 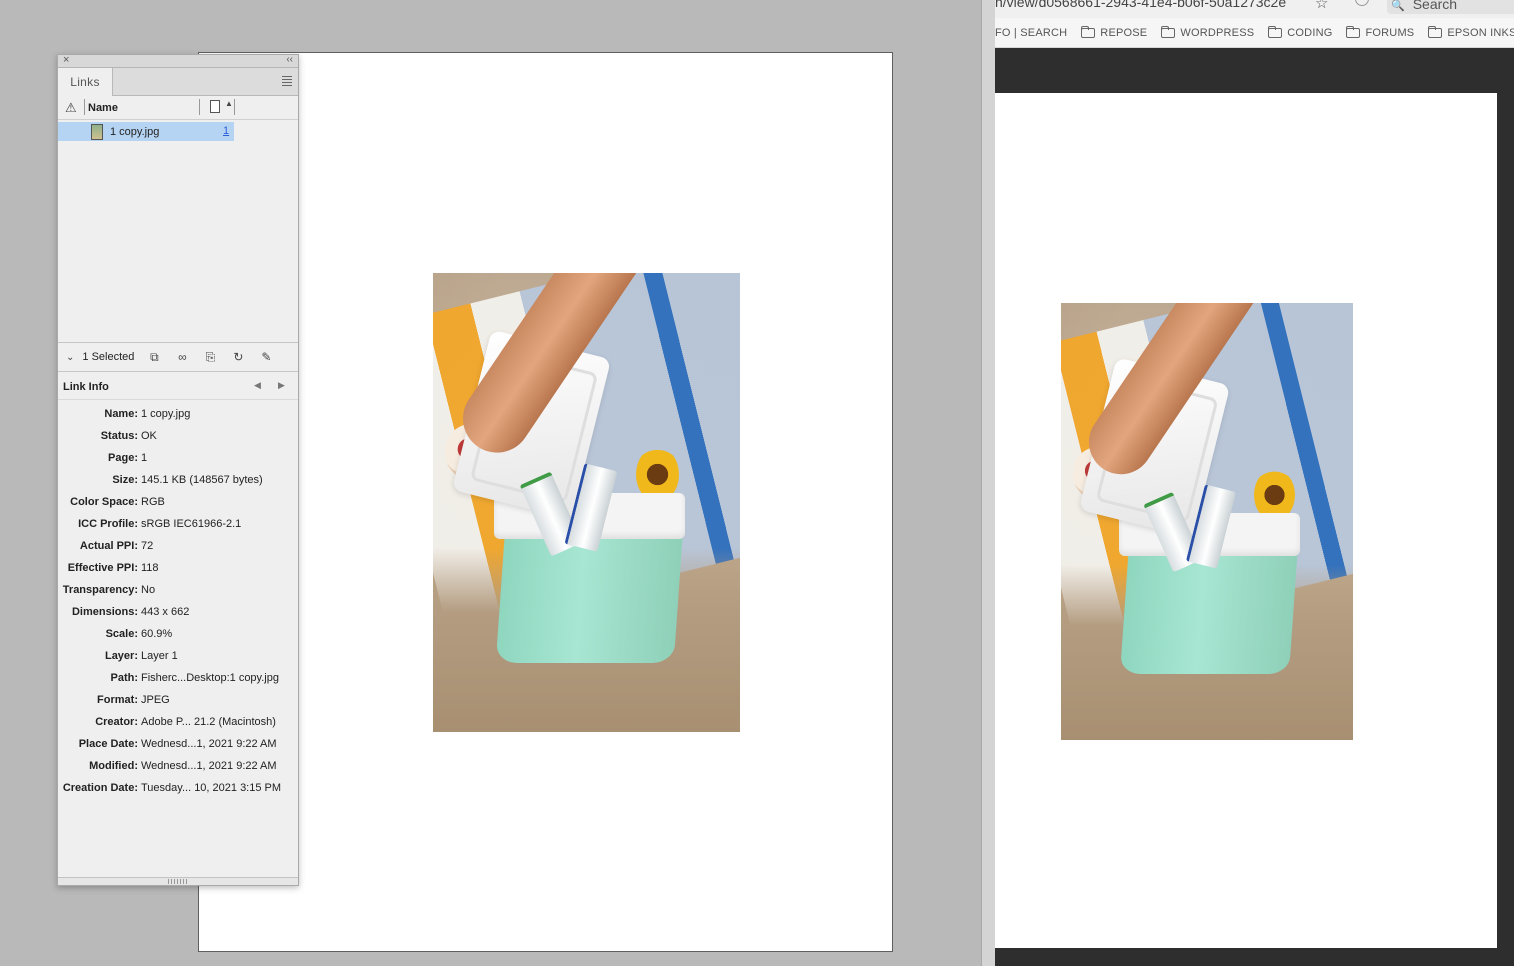 I want to click on resize-grip-icon, so click(x=178, y=881).